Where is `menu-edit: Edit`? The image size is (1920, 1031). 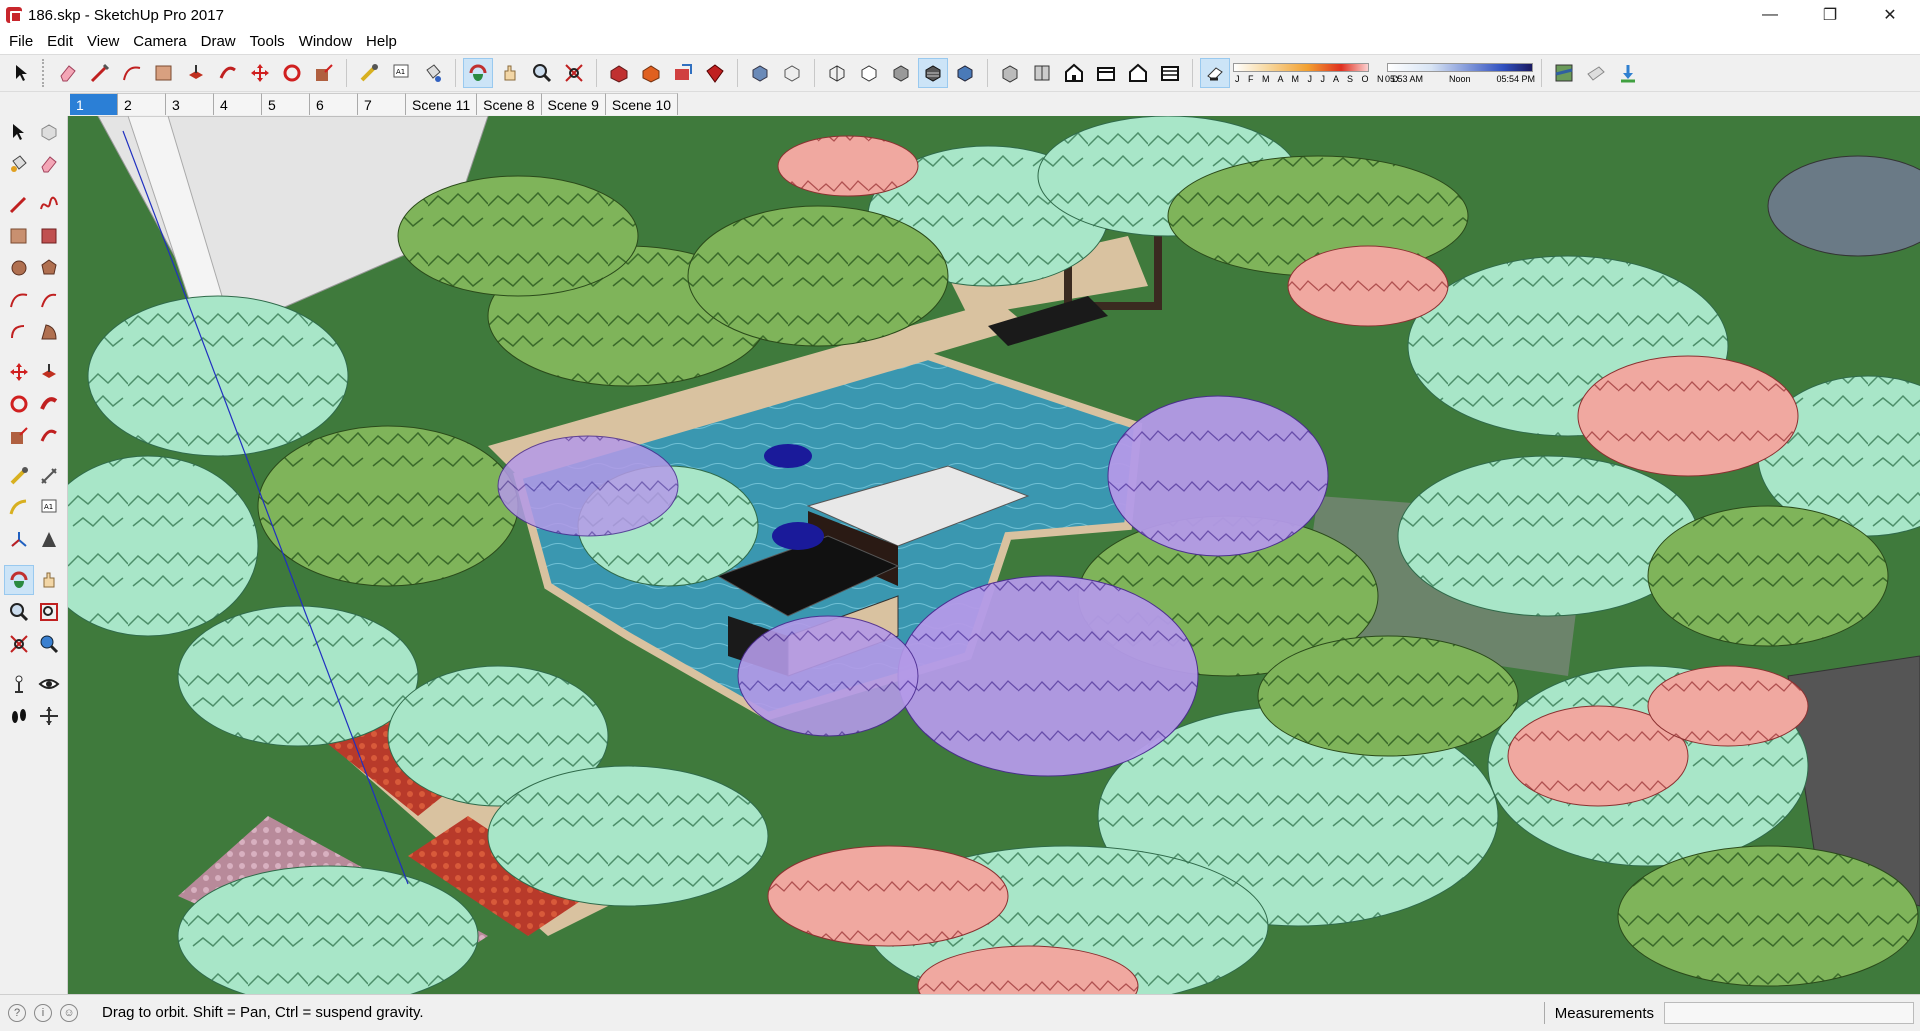
menu-edit: Edit is located at coordinates (60, 42).